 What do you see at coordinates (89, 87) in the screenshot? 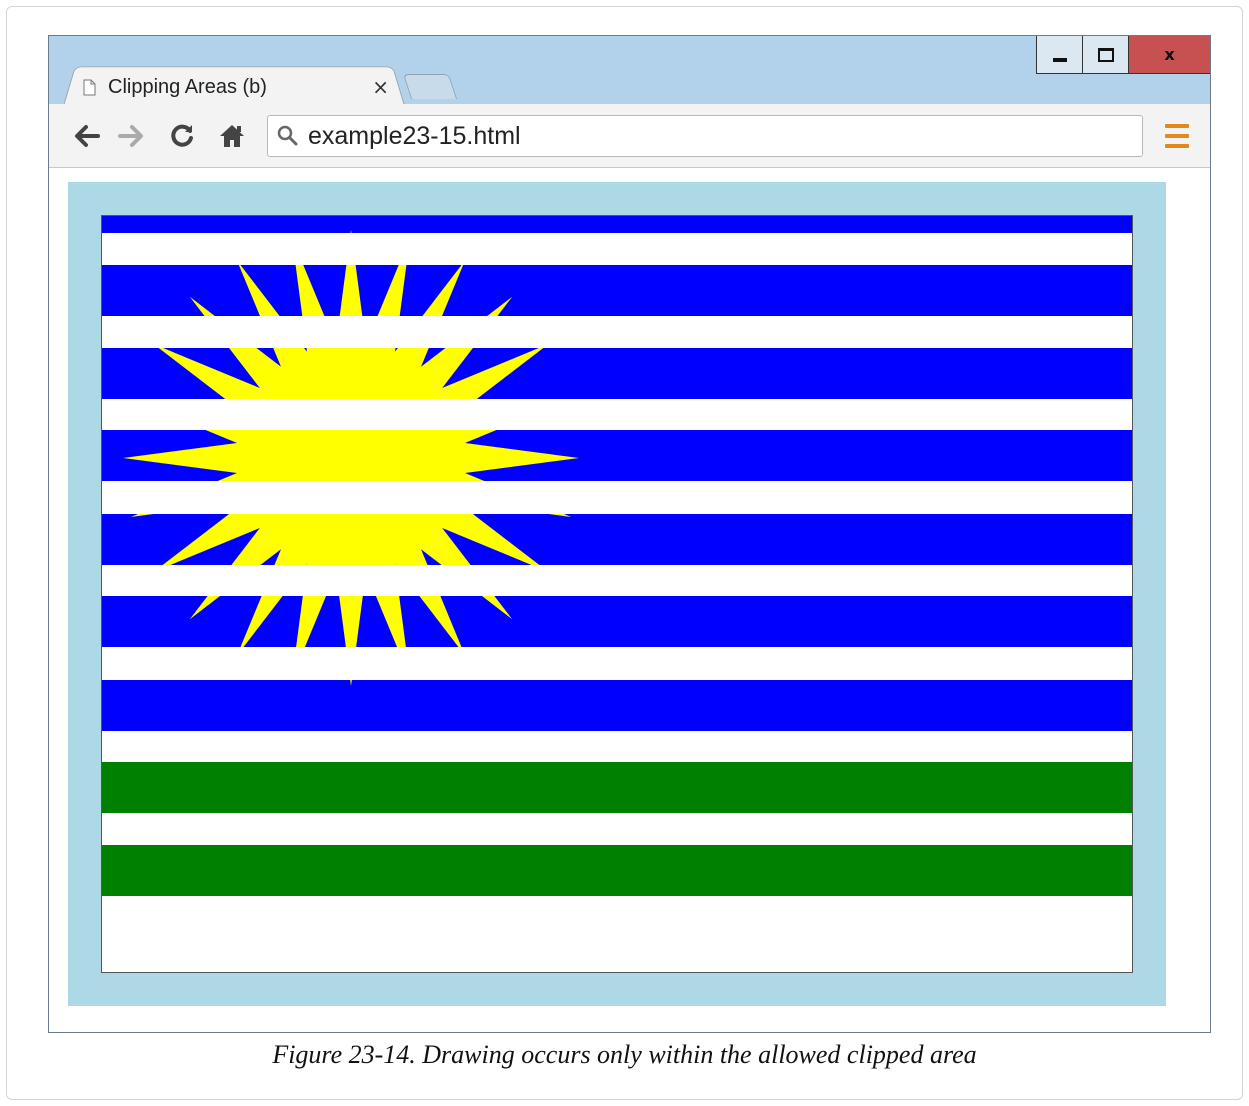
I see `document-icon` at bounding box center [89, 87].